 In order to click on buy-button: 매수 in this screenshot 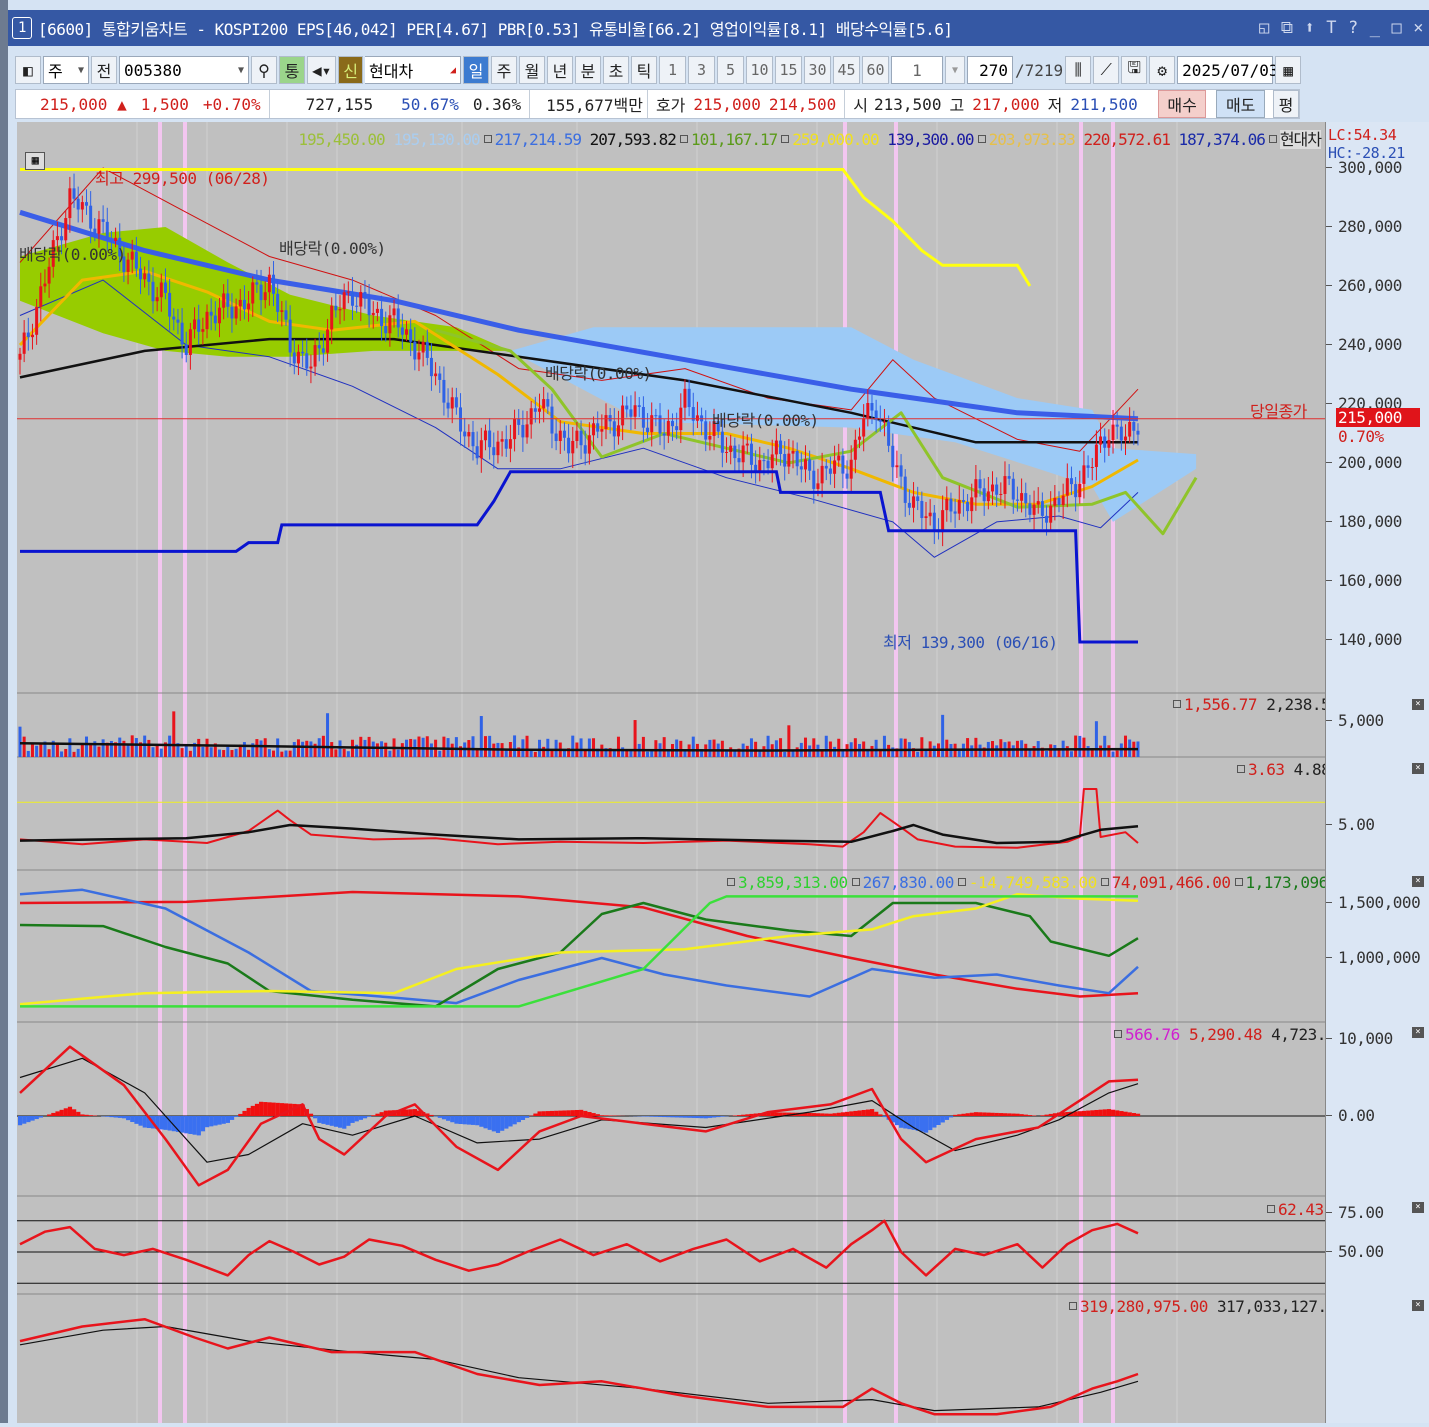, I will do `click(1182, 104)`.